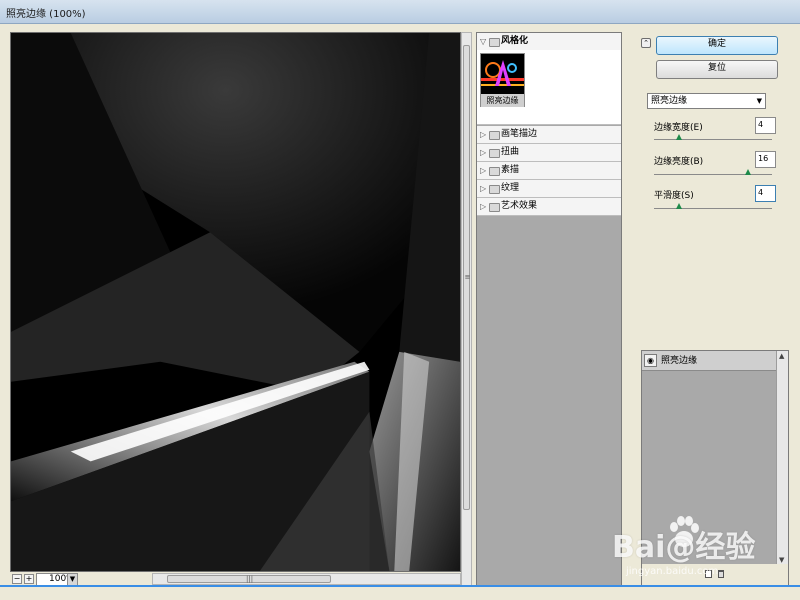 This screenshot has width=800, height=600. Describe the element at coordinates (502, 100) in the screenshot. I see `filter-thumbnail-label: 照亮边缘` at that location.